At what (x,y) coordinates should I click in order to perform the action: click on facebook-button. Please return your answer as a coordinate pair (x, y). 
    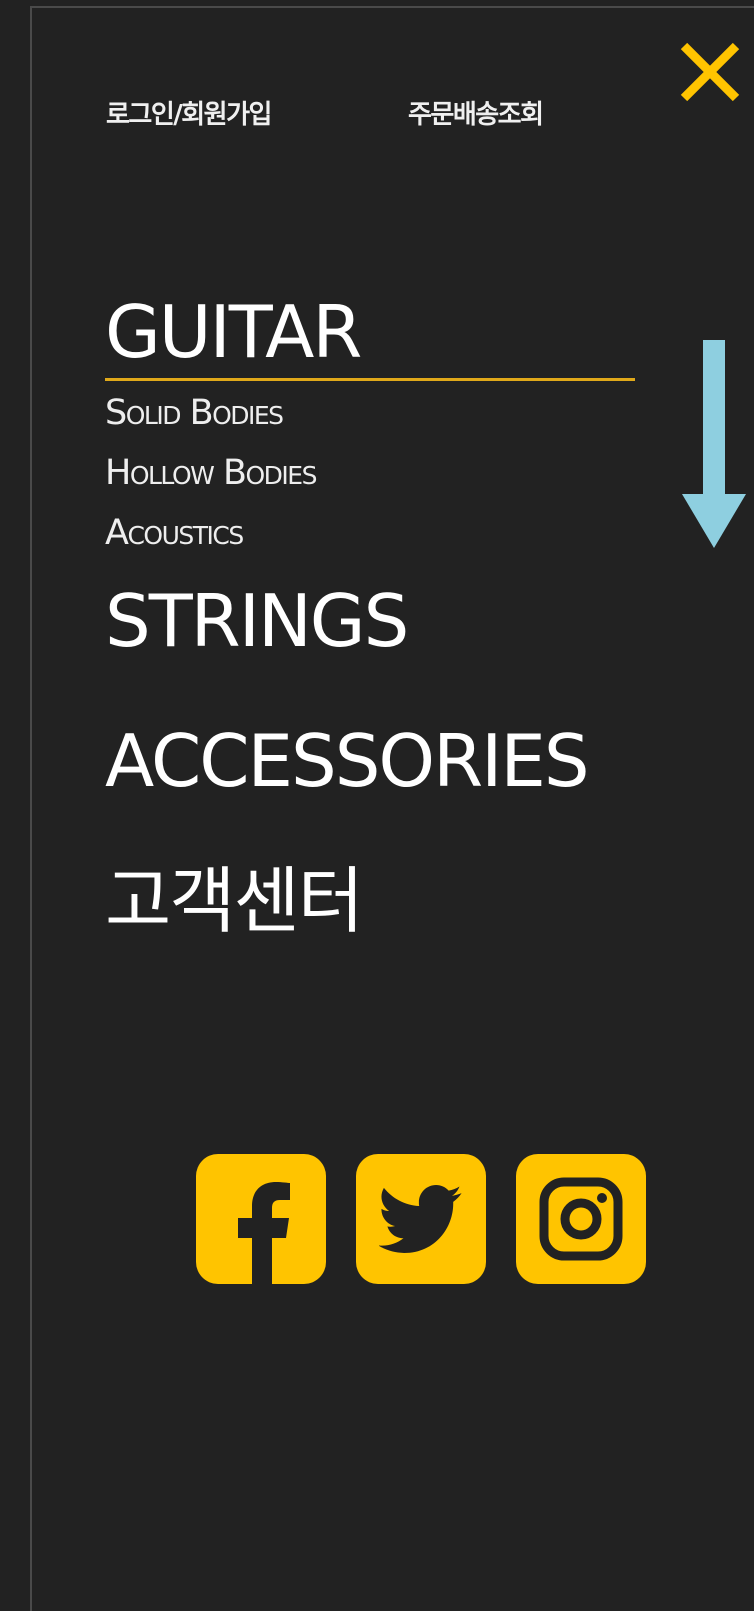
    Looking at the image, I should click on (261, 1219).